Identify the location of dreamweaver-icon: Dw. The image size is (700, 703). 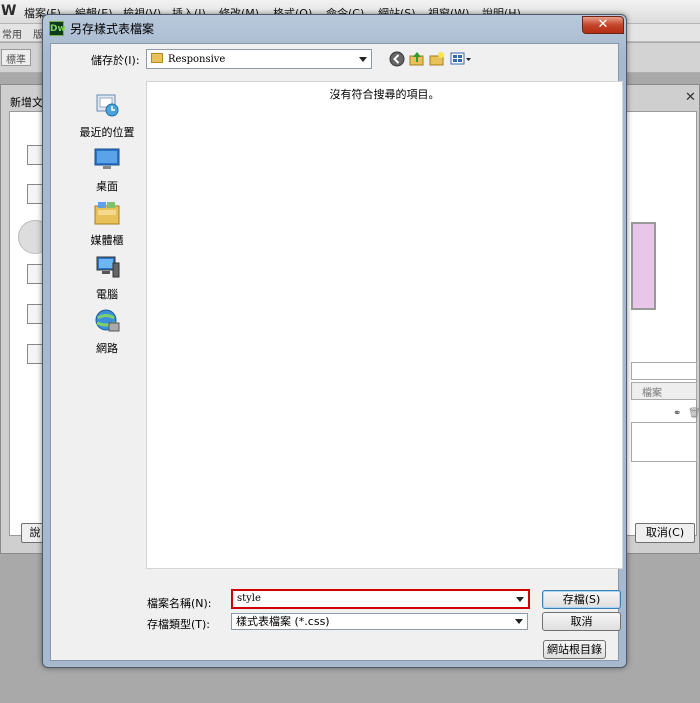
(57, 28).